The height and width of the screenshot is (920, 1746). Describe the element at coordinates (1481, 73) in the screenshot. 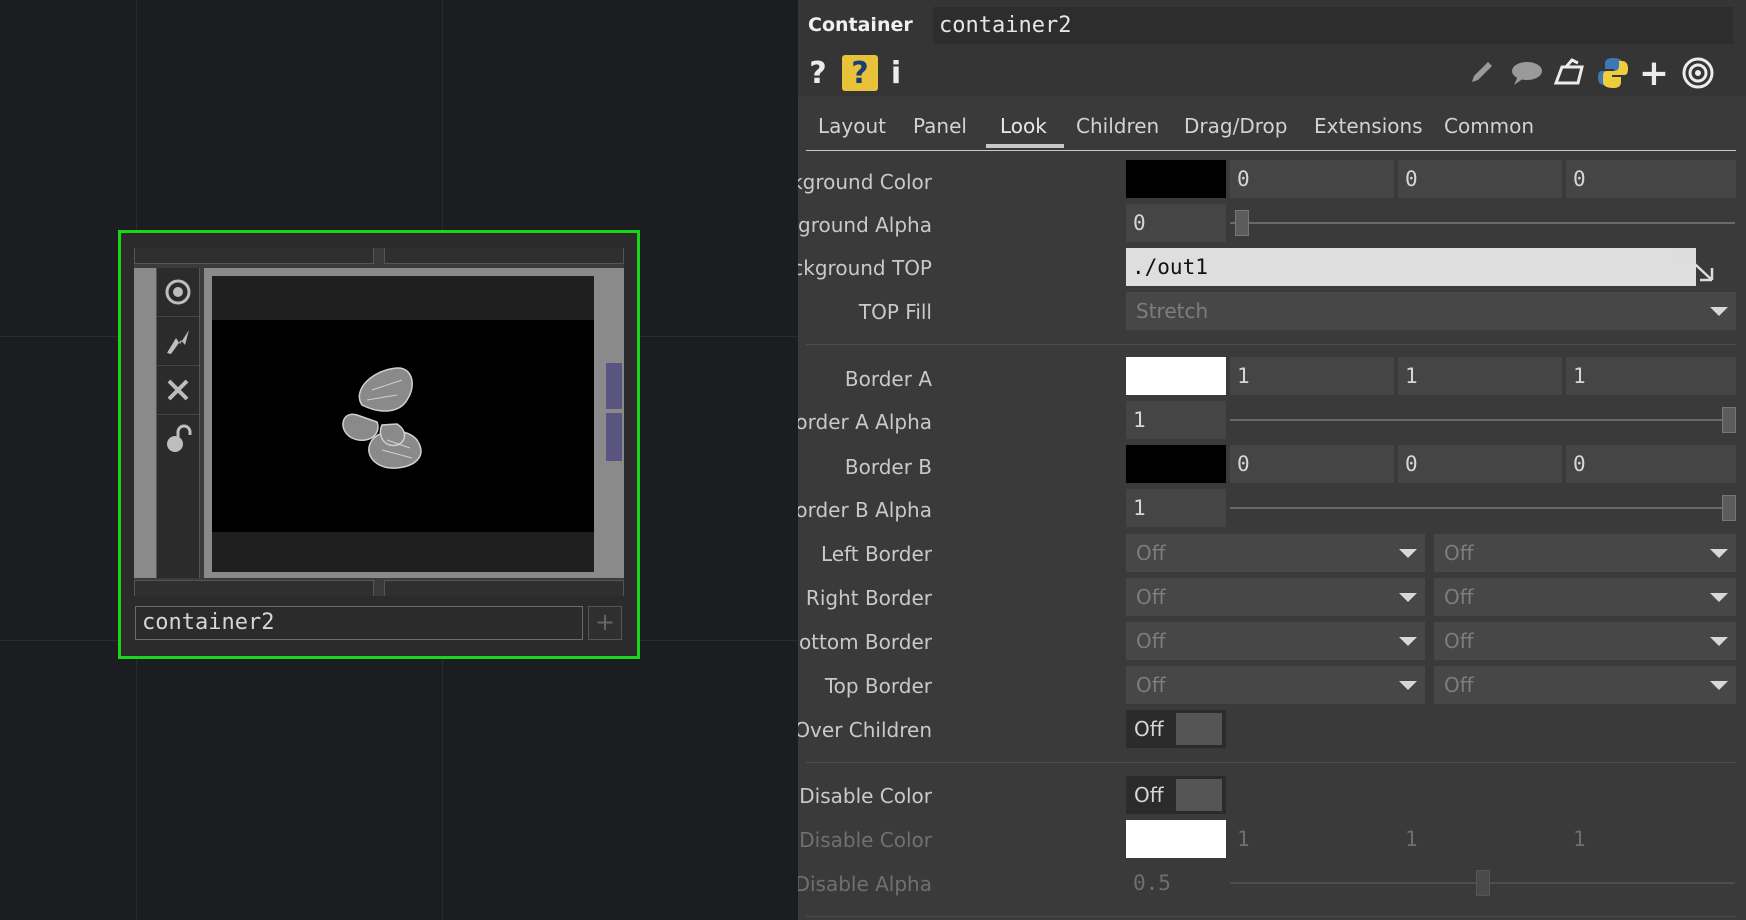

I see `pencil-icon` at that location.